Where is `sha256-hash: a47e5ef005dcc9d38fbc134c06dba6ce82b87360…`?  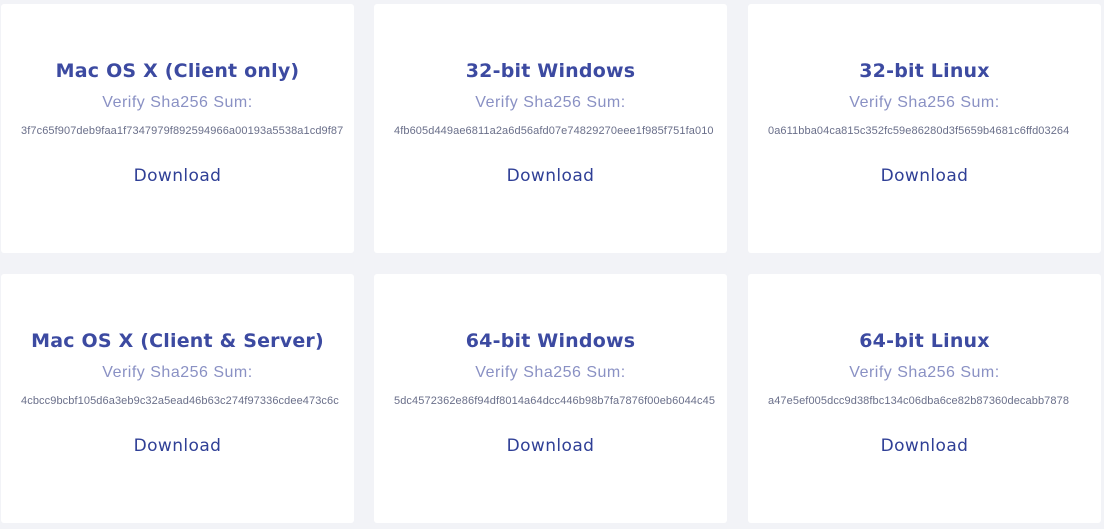
sha256-hash: a47e5ef005dcc9d38fbc134c06dba6ce82b87360… is located at coordinates (919, 401).